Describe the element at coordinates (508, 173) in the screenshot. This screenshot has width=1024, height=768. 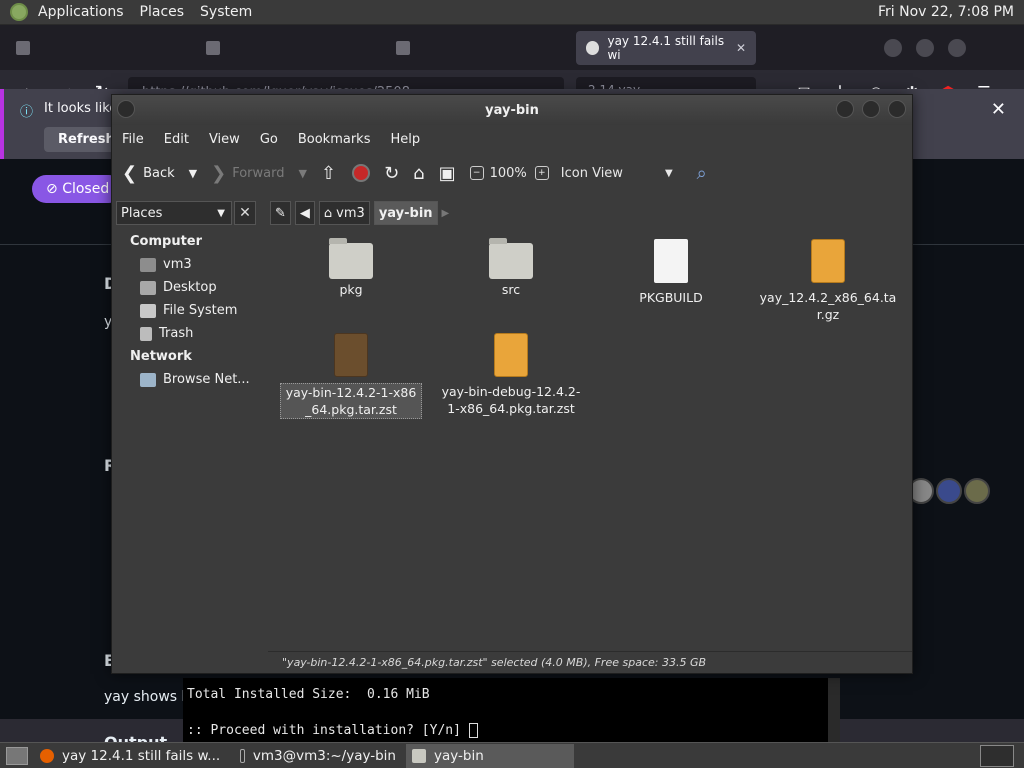
I see `zoom-level: 100%` at that location.